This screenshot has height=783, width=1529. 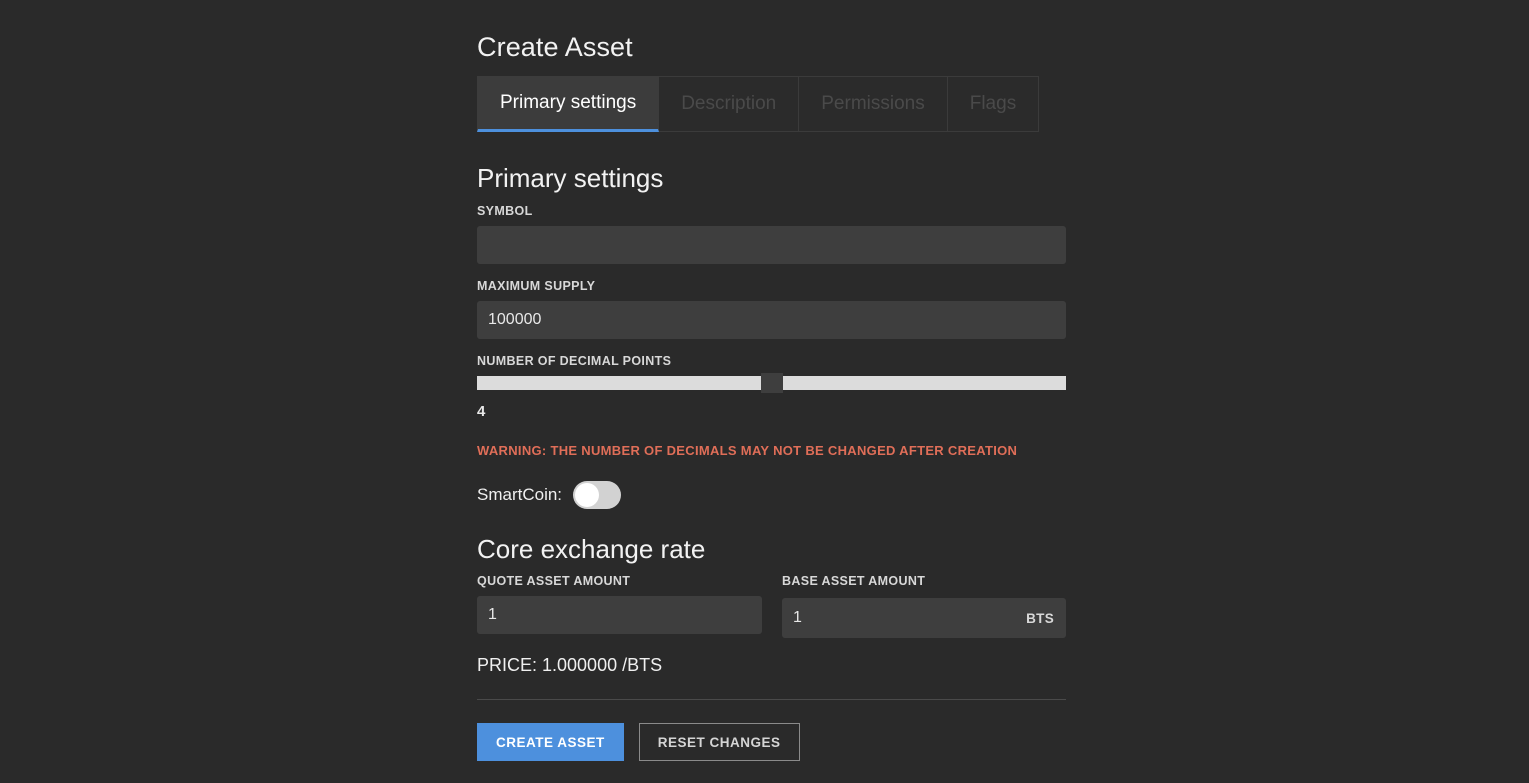 I want to click on tab-label: Primary settings, so click(x=568, y=102).